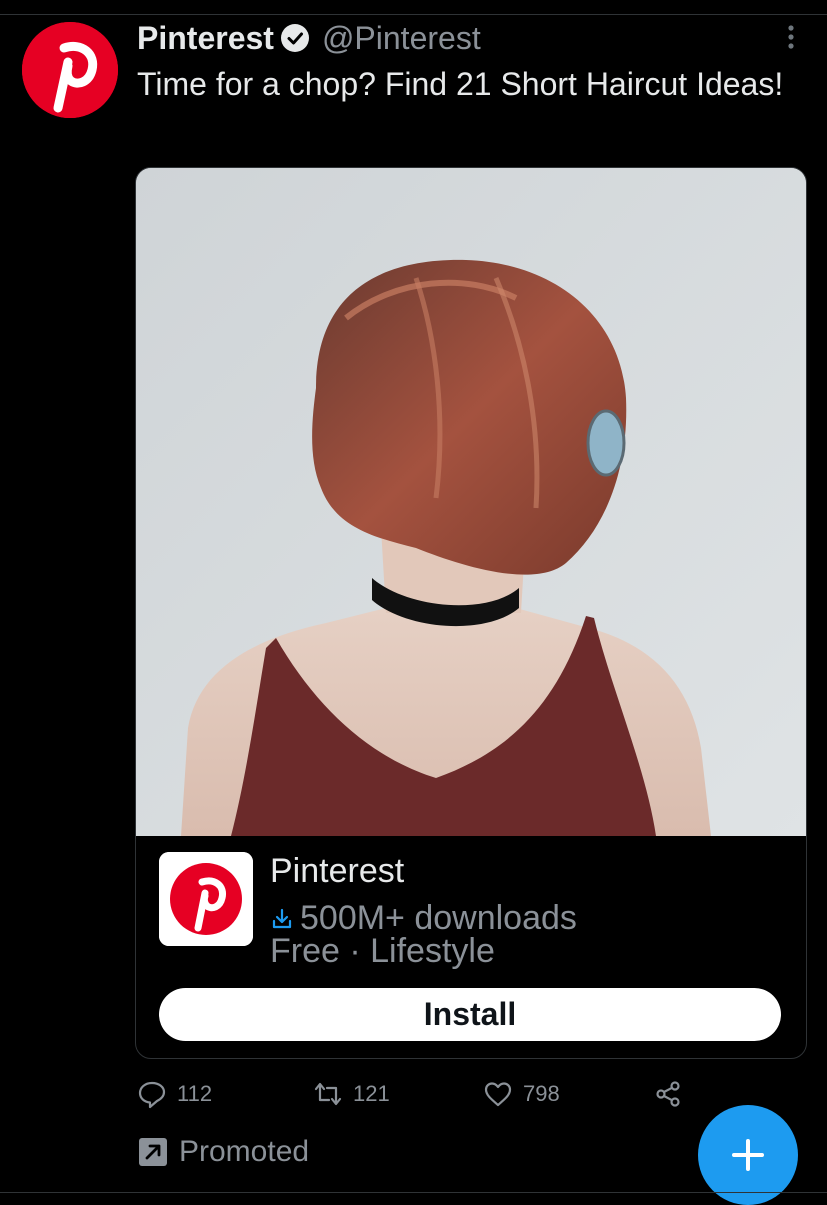  I want to click on reply-count: 112, so click(195, 1093).